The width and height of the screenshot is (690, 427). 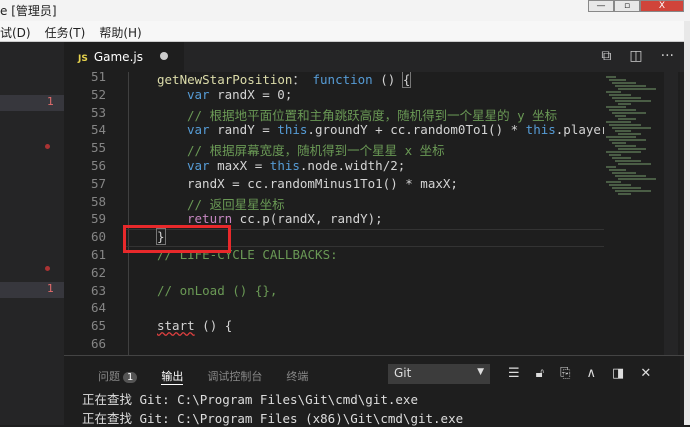 What do you see at coordinates (439, 374) in the screenshot?
I see `output-channel-select: Git ▼` at bounding box center [439, 374].